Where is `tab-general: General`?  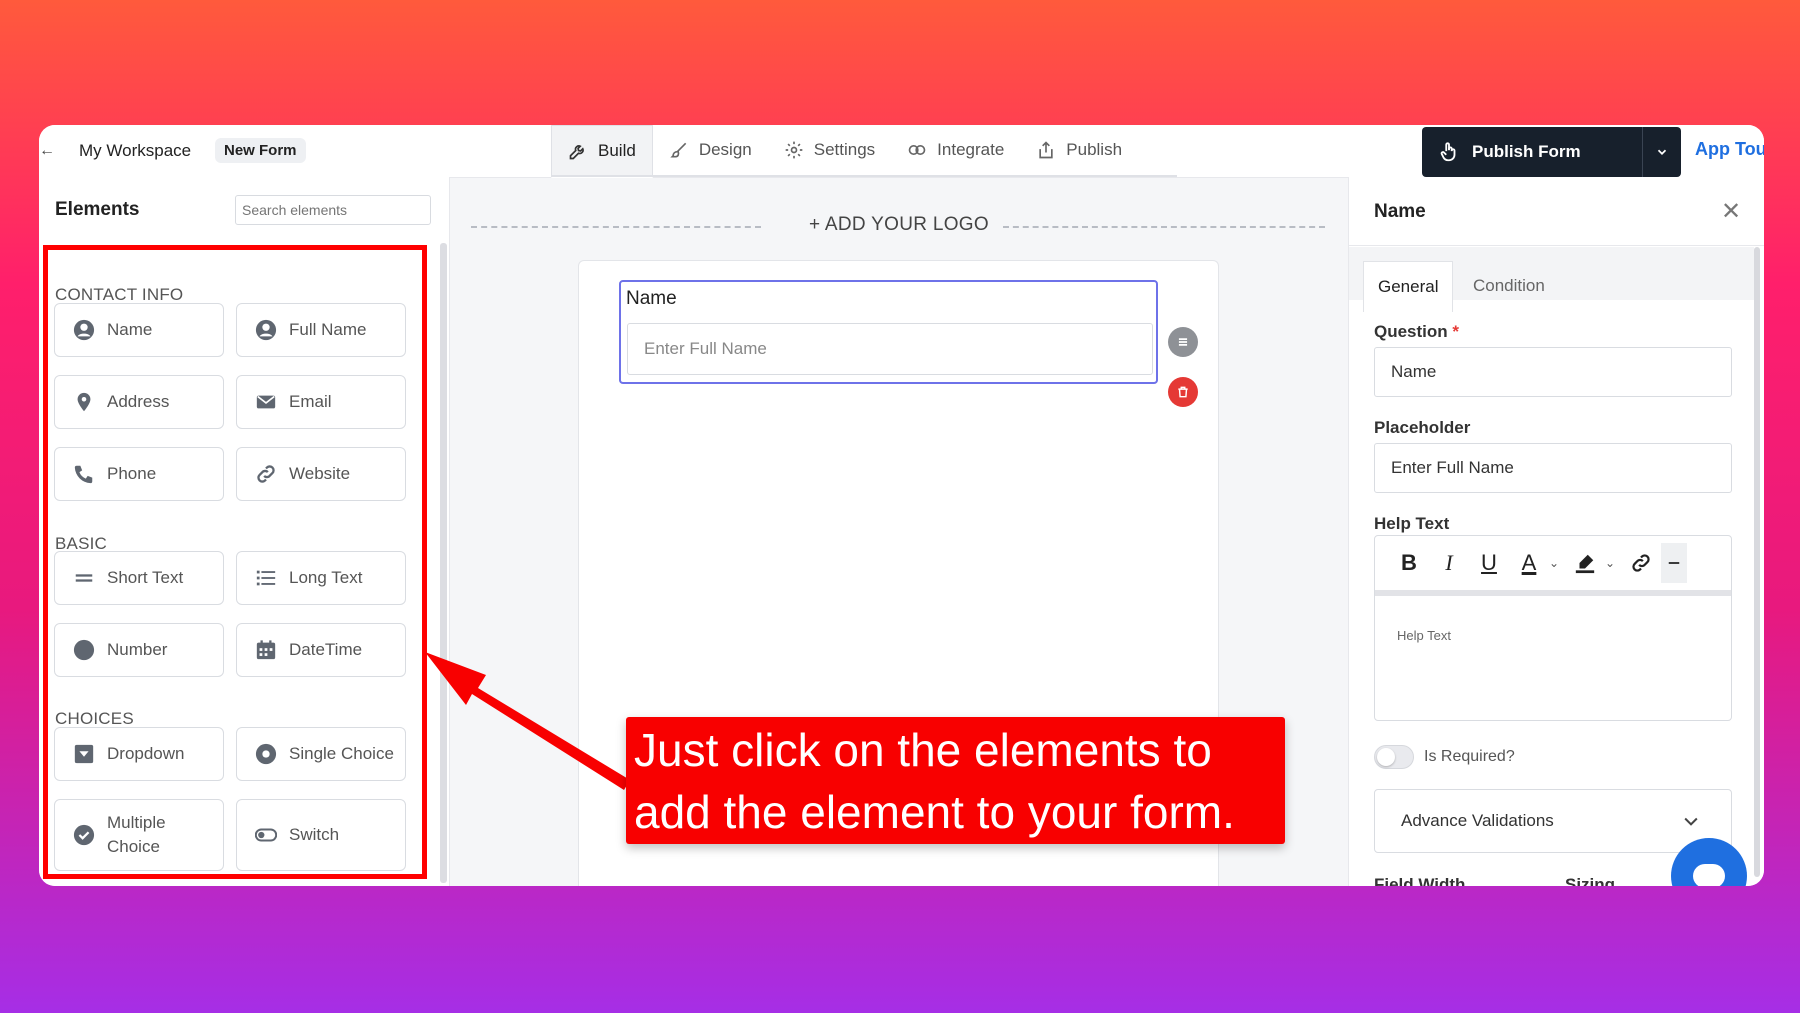 tab-general: General is located at coordinates (1408, 286).